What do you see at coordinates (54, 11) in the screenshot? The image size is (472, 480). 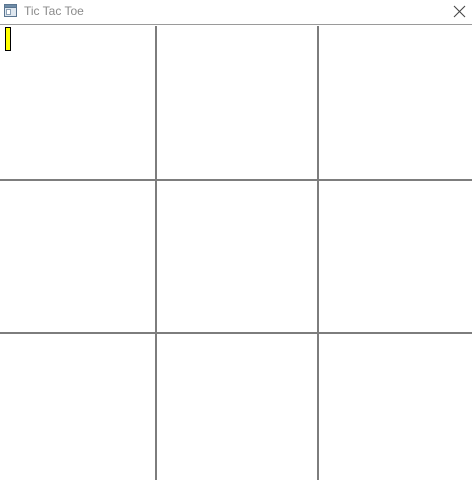 I see `window-title: Tic Tac Toe` at bounding box center [54, 11].